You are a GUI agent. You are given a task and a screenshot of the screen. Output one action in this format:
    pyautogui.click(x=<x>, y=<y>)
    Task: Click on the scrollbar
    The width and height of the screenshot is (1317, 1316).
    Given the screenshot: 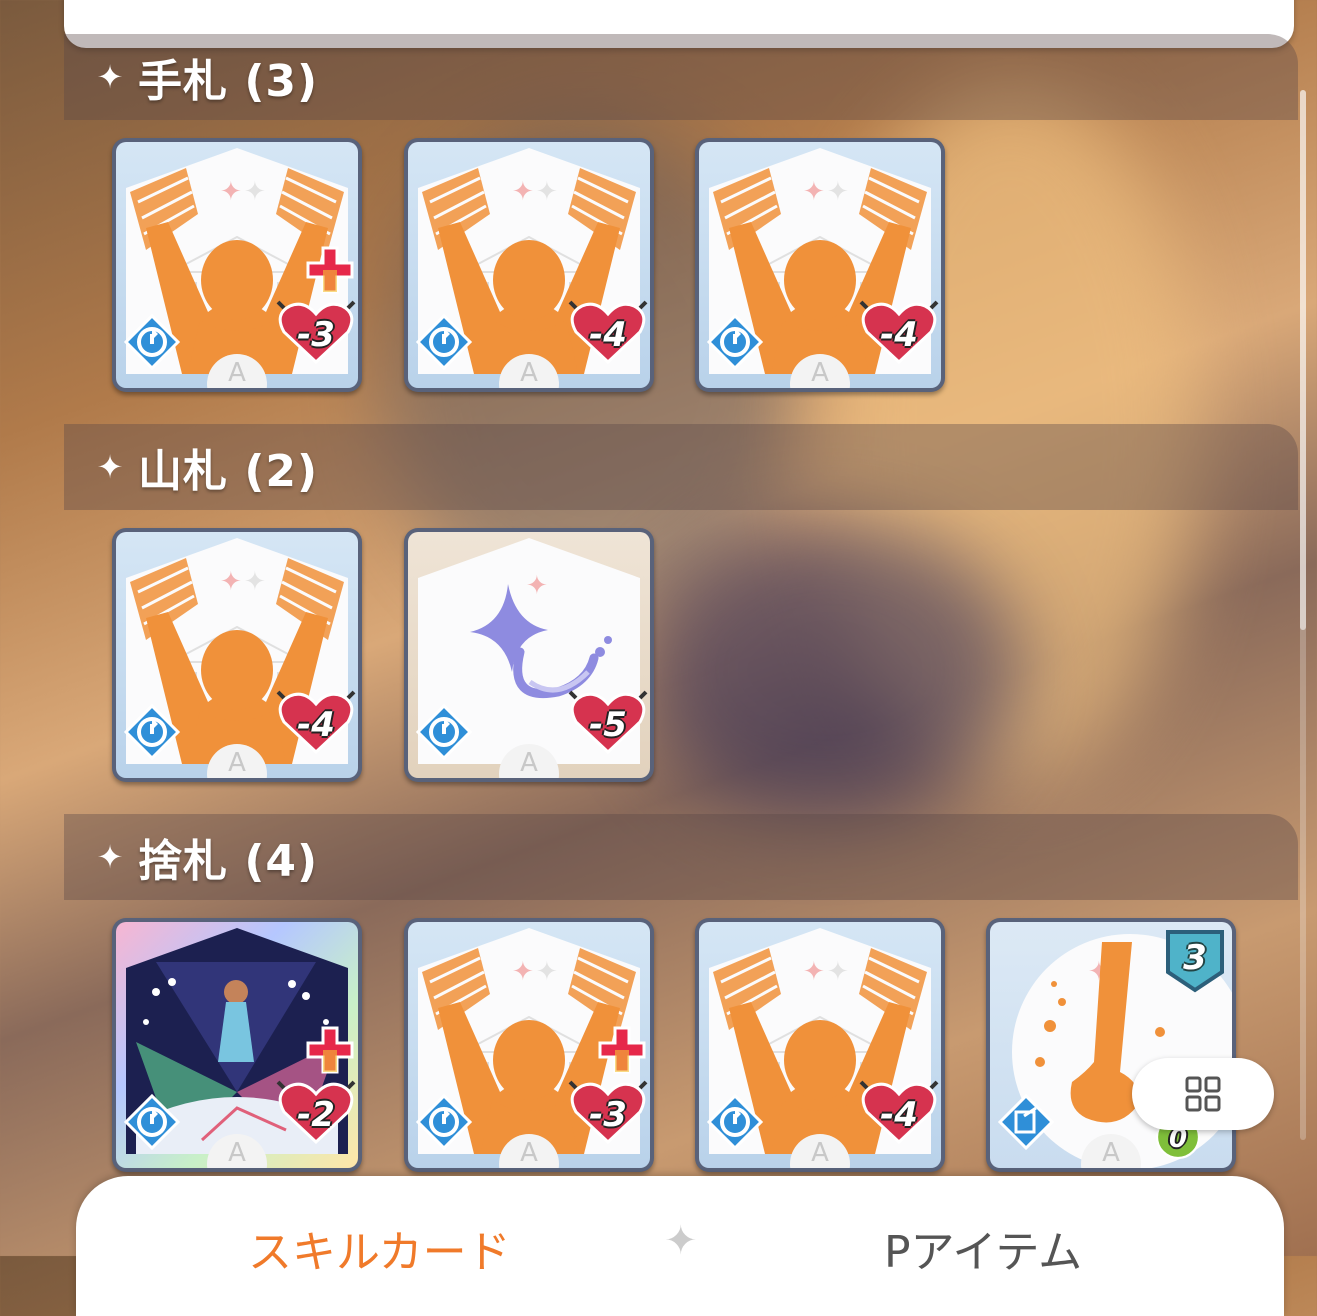 What is the action you would take?
    pyautogui.click(x=1303, y=615)
    